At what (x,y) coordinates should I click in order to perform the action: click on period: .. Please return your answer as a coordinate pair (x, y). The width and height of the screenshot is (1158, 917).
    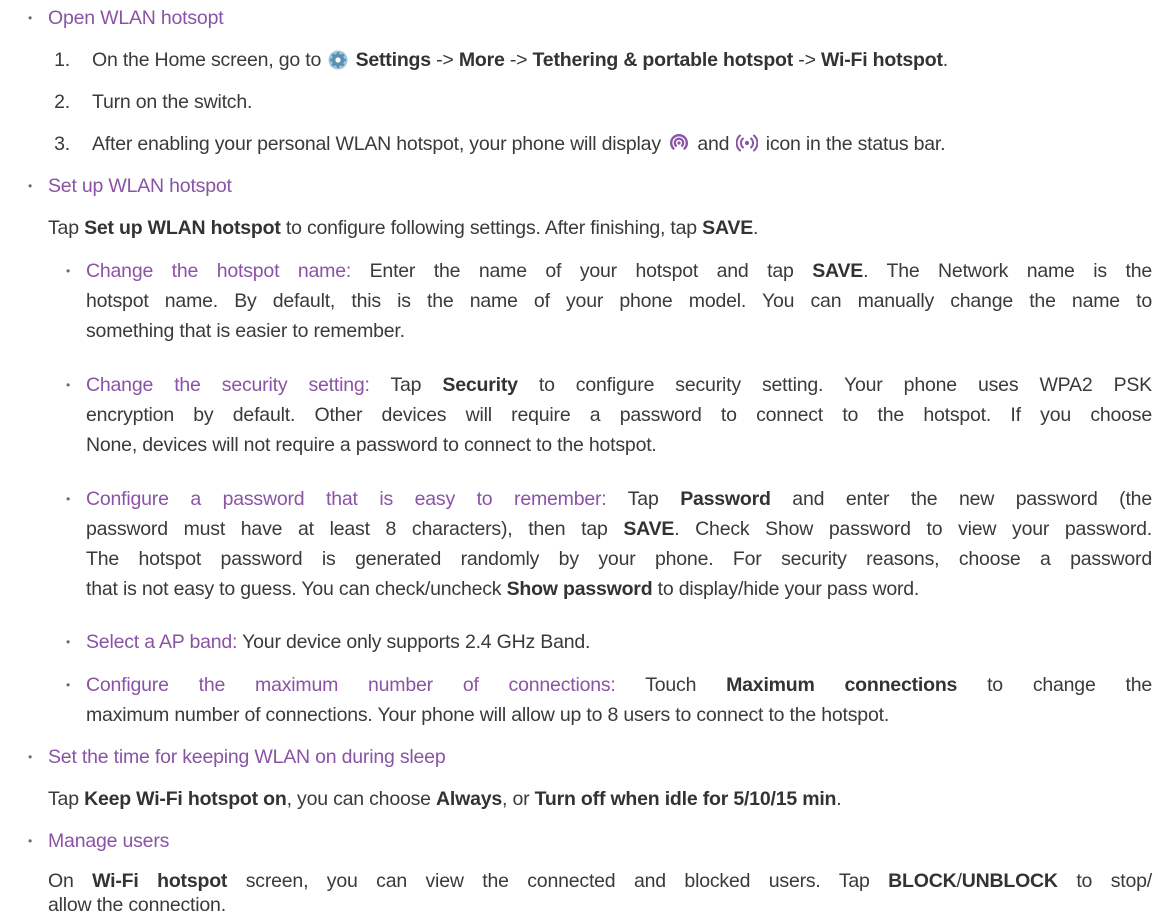
    Looking at the image, I should click on (945, 60).